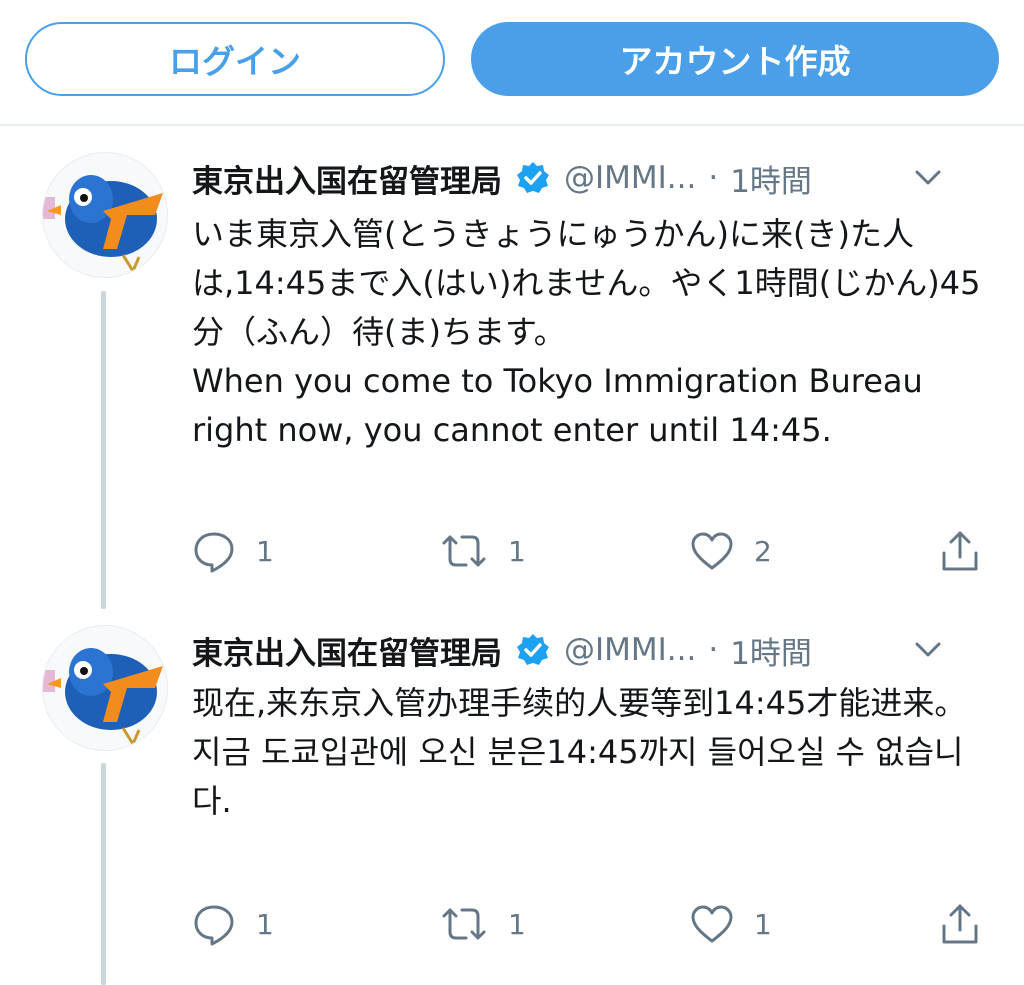 Image resolution: width=1024 pixels, height=985 pixels. I want to click on like-button: 1, so click(731, 924).